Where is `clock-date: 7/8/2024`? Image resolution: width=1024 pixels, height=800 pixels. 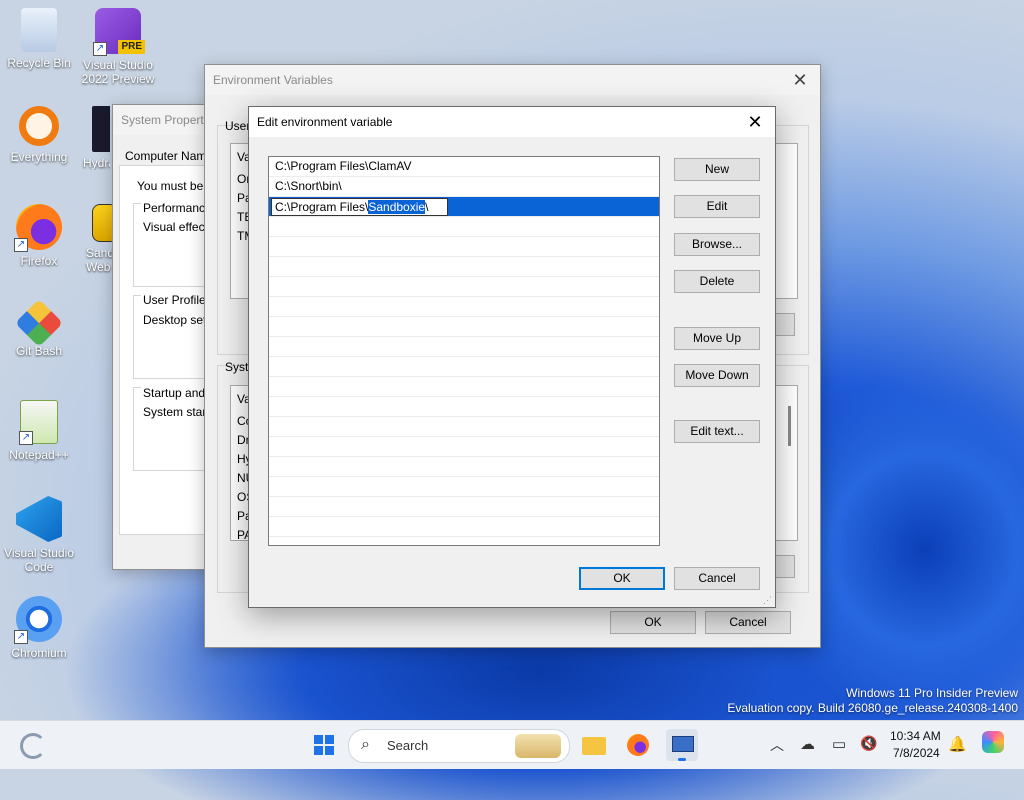 clock-date: 7/8/2024 is located at coordinates (916, 753).